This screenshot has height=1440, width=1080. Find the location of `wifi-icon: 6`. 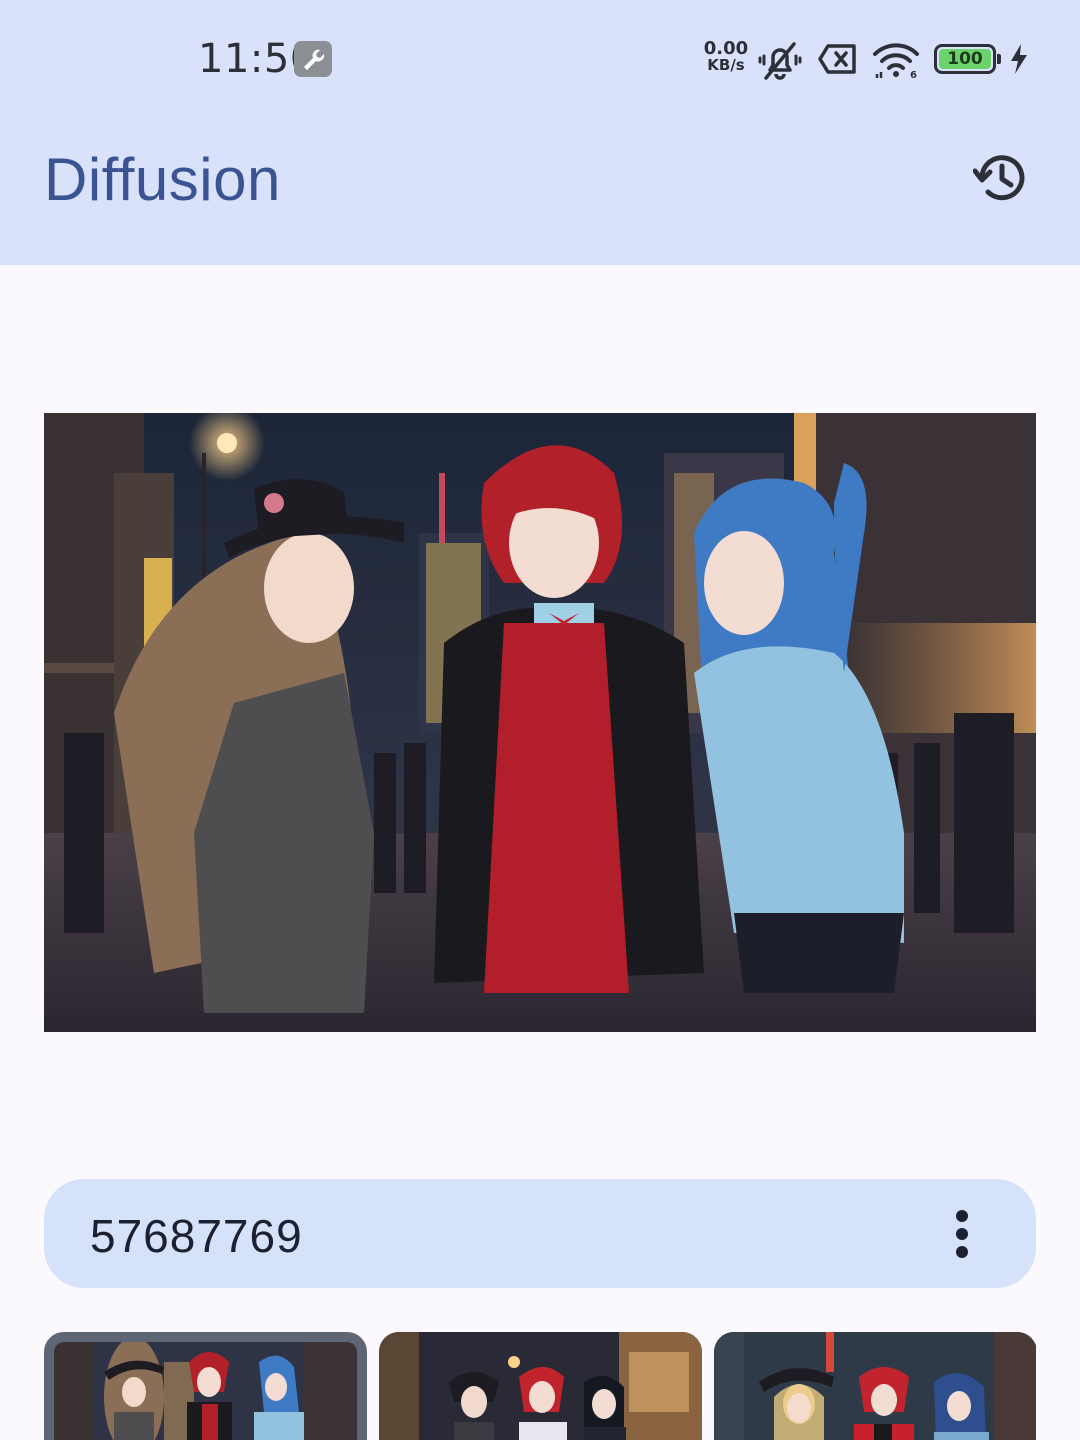

wifi-icon: 6 is located at coordinates (896, 62).